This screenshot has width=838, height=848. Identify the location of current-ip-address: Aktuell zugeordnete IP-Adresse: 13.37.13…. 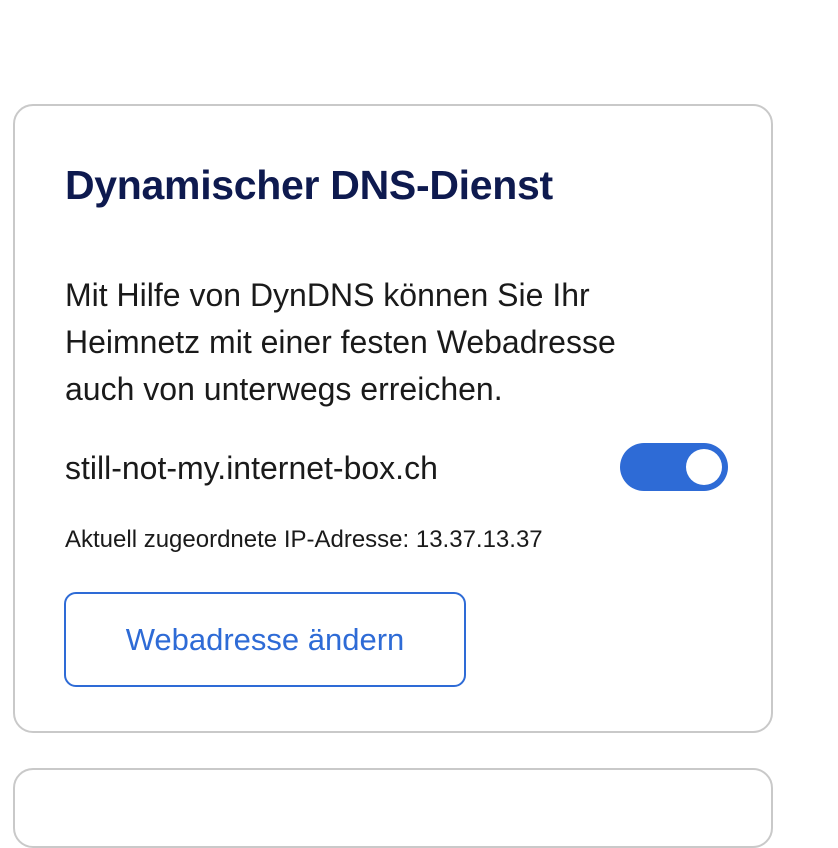
(304, 539).